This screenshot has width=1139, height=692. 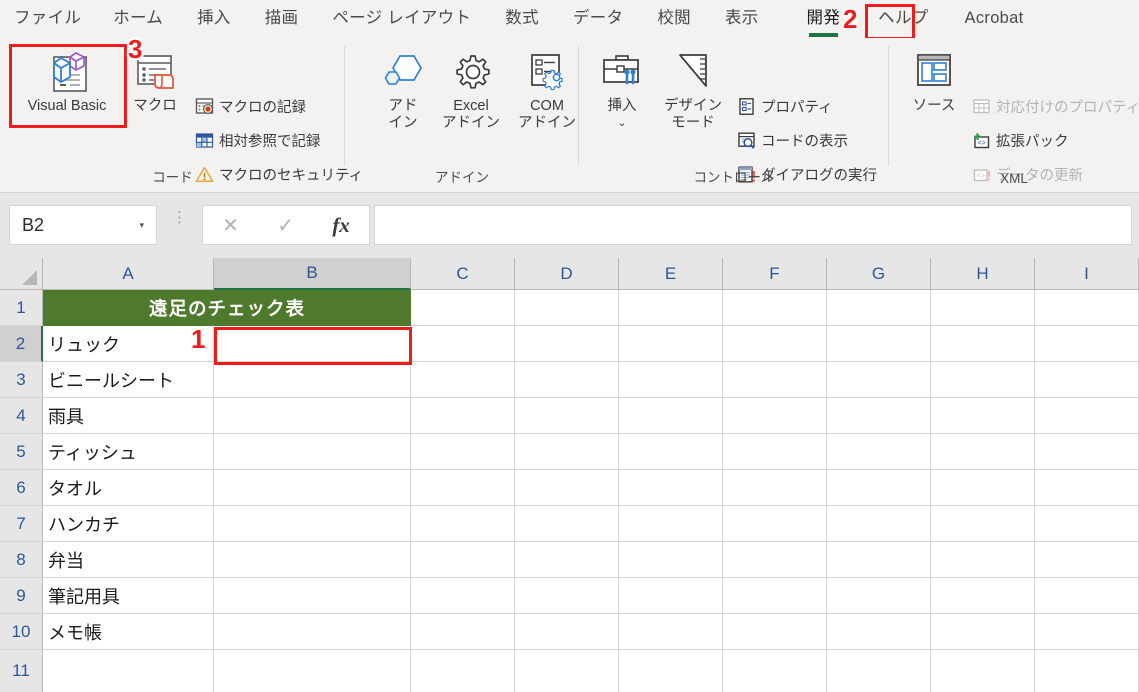 What do you see at coordinates (567, 632) in the screenshot?
I see `cell-D10` at bounding box center [567, 632].